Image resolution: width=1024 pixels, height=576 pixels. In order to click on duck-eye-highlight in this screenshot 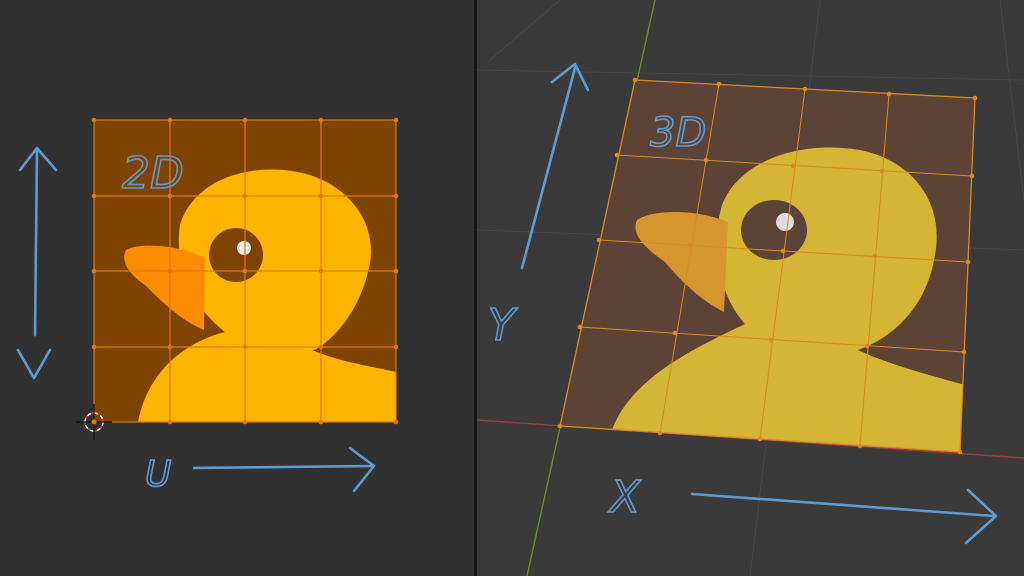, I will do `click(244, 248)`.